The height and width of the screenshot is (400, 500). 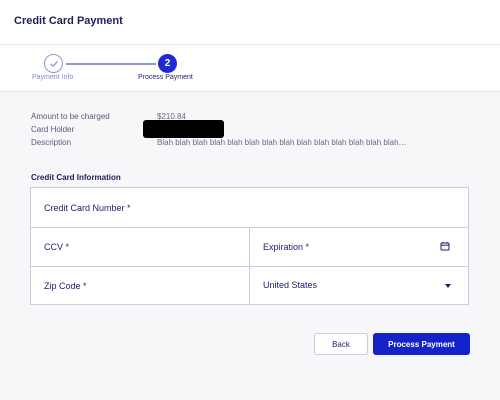 What do you see at coordinates (165, 77) in the screenshot?
I see `step-label-process-payment: Process Payment` at bounding box center [165, 77].